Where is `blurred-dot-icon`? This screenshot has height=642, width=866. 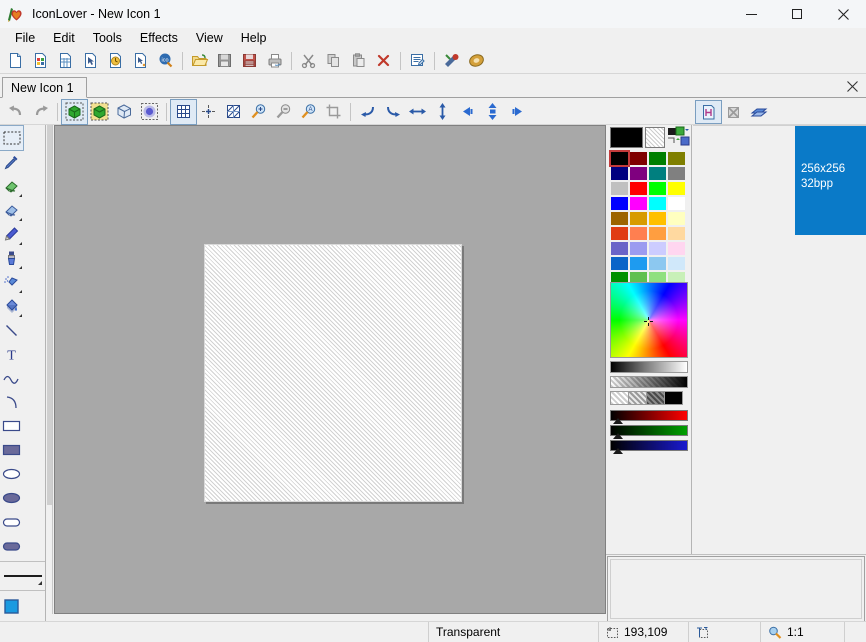
blurred-dot-icon is located at coordinates (149, 112).